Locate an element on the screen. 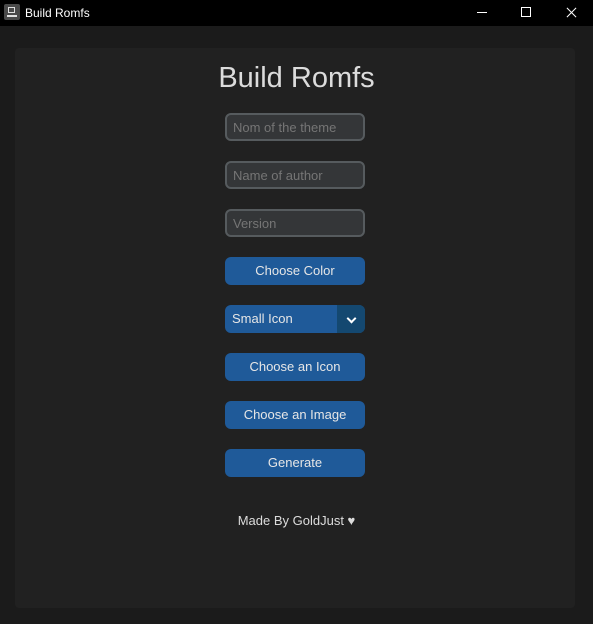 This screenshot has height=624, width=593. version-input is located at coordinates (295, 223).